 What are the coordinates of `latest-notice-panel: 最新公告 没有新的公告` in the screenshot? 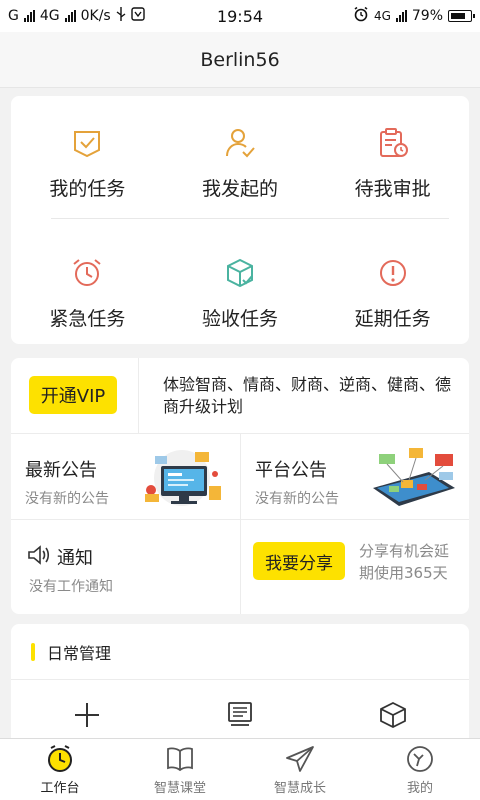 It's located at (125, 477).